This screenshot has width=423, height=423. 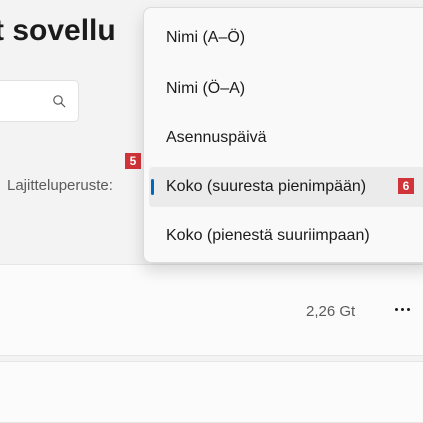 I want to click on more-icon, so click(x=402, y=309).